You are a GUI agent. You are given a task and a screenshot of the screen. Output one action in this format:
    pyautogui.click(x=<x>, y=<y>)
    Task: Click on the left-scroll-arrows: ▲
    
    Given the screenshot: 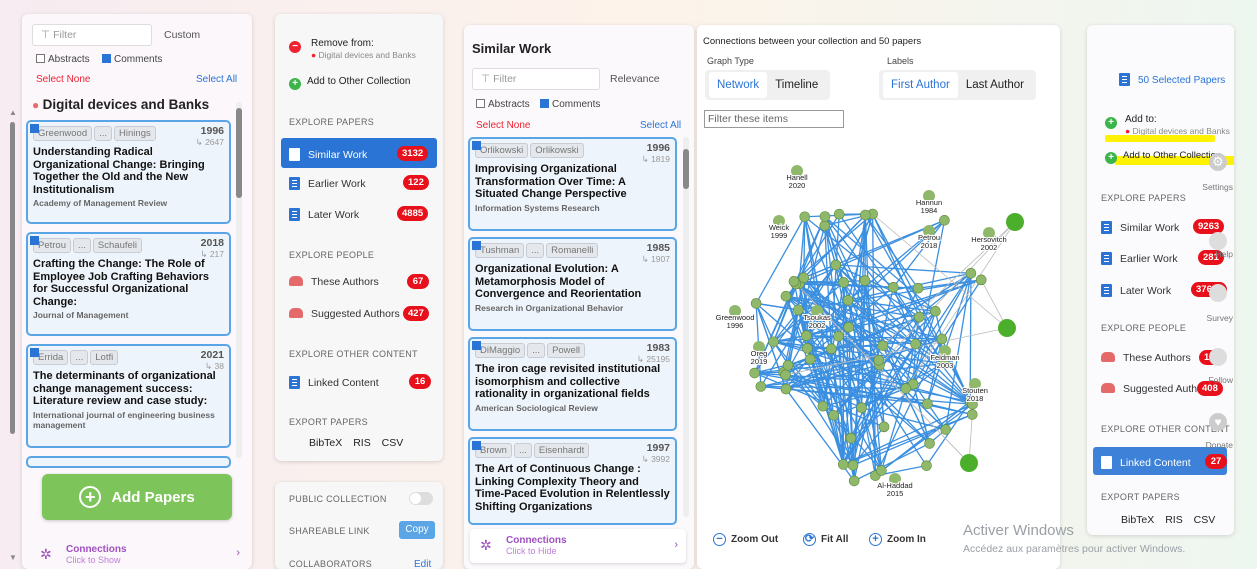 What is the action you would take?
    pyautogui.click(x=13, y=112)
    